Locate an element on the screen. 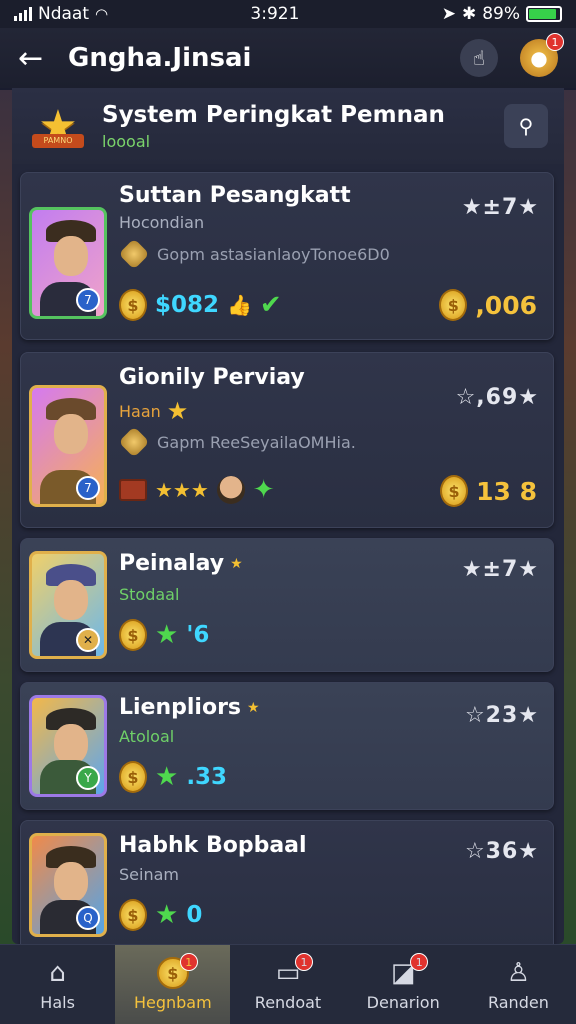  player-stats: $ ★ '6 is located at coordinates (164, 635).